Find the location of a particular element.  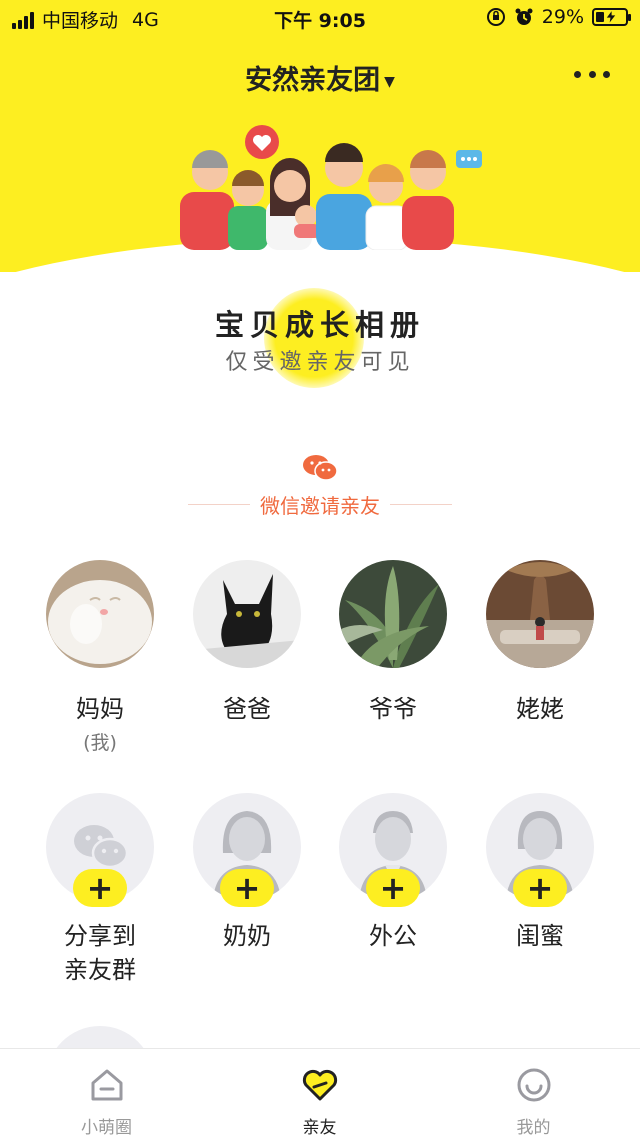

status-bar: 中国移动 4G 下午 9:05 29% is located at coordinates (320, 18).